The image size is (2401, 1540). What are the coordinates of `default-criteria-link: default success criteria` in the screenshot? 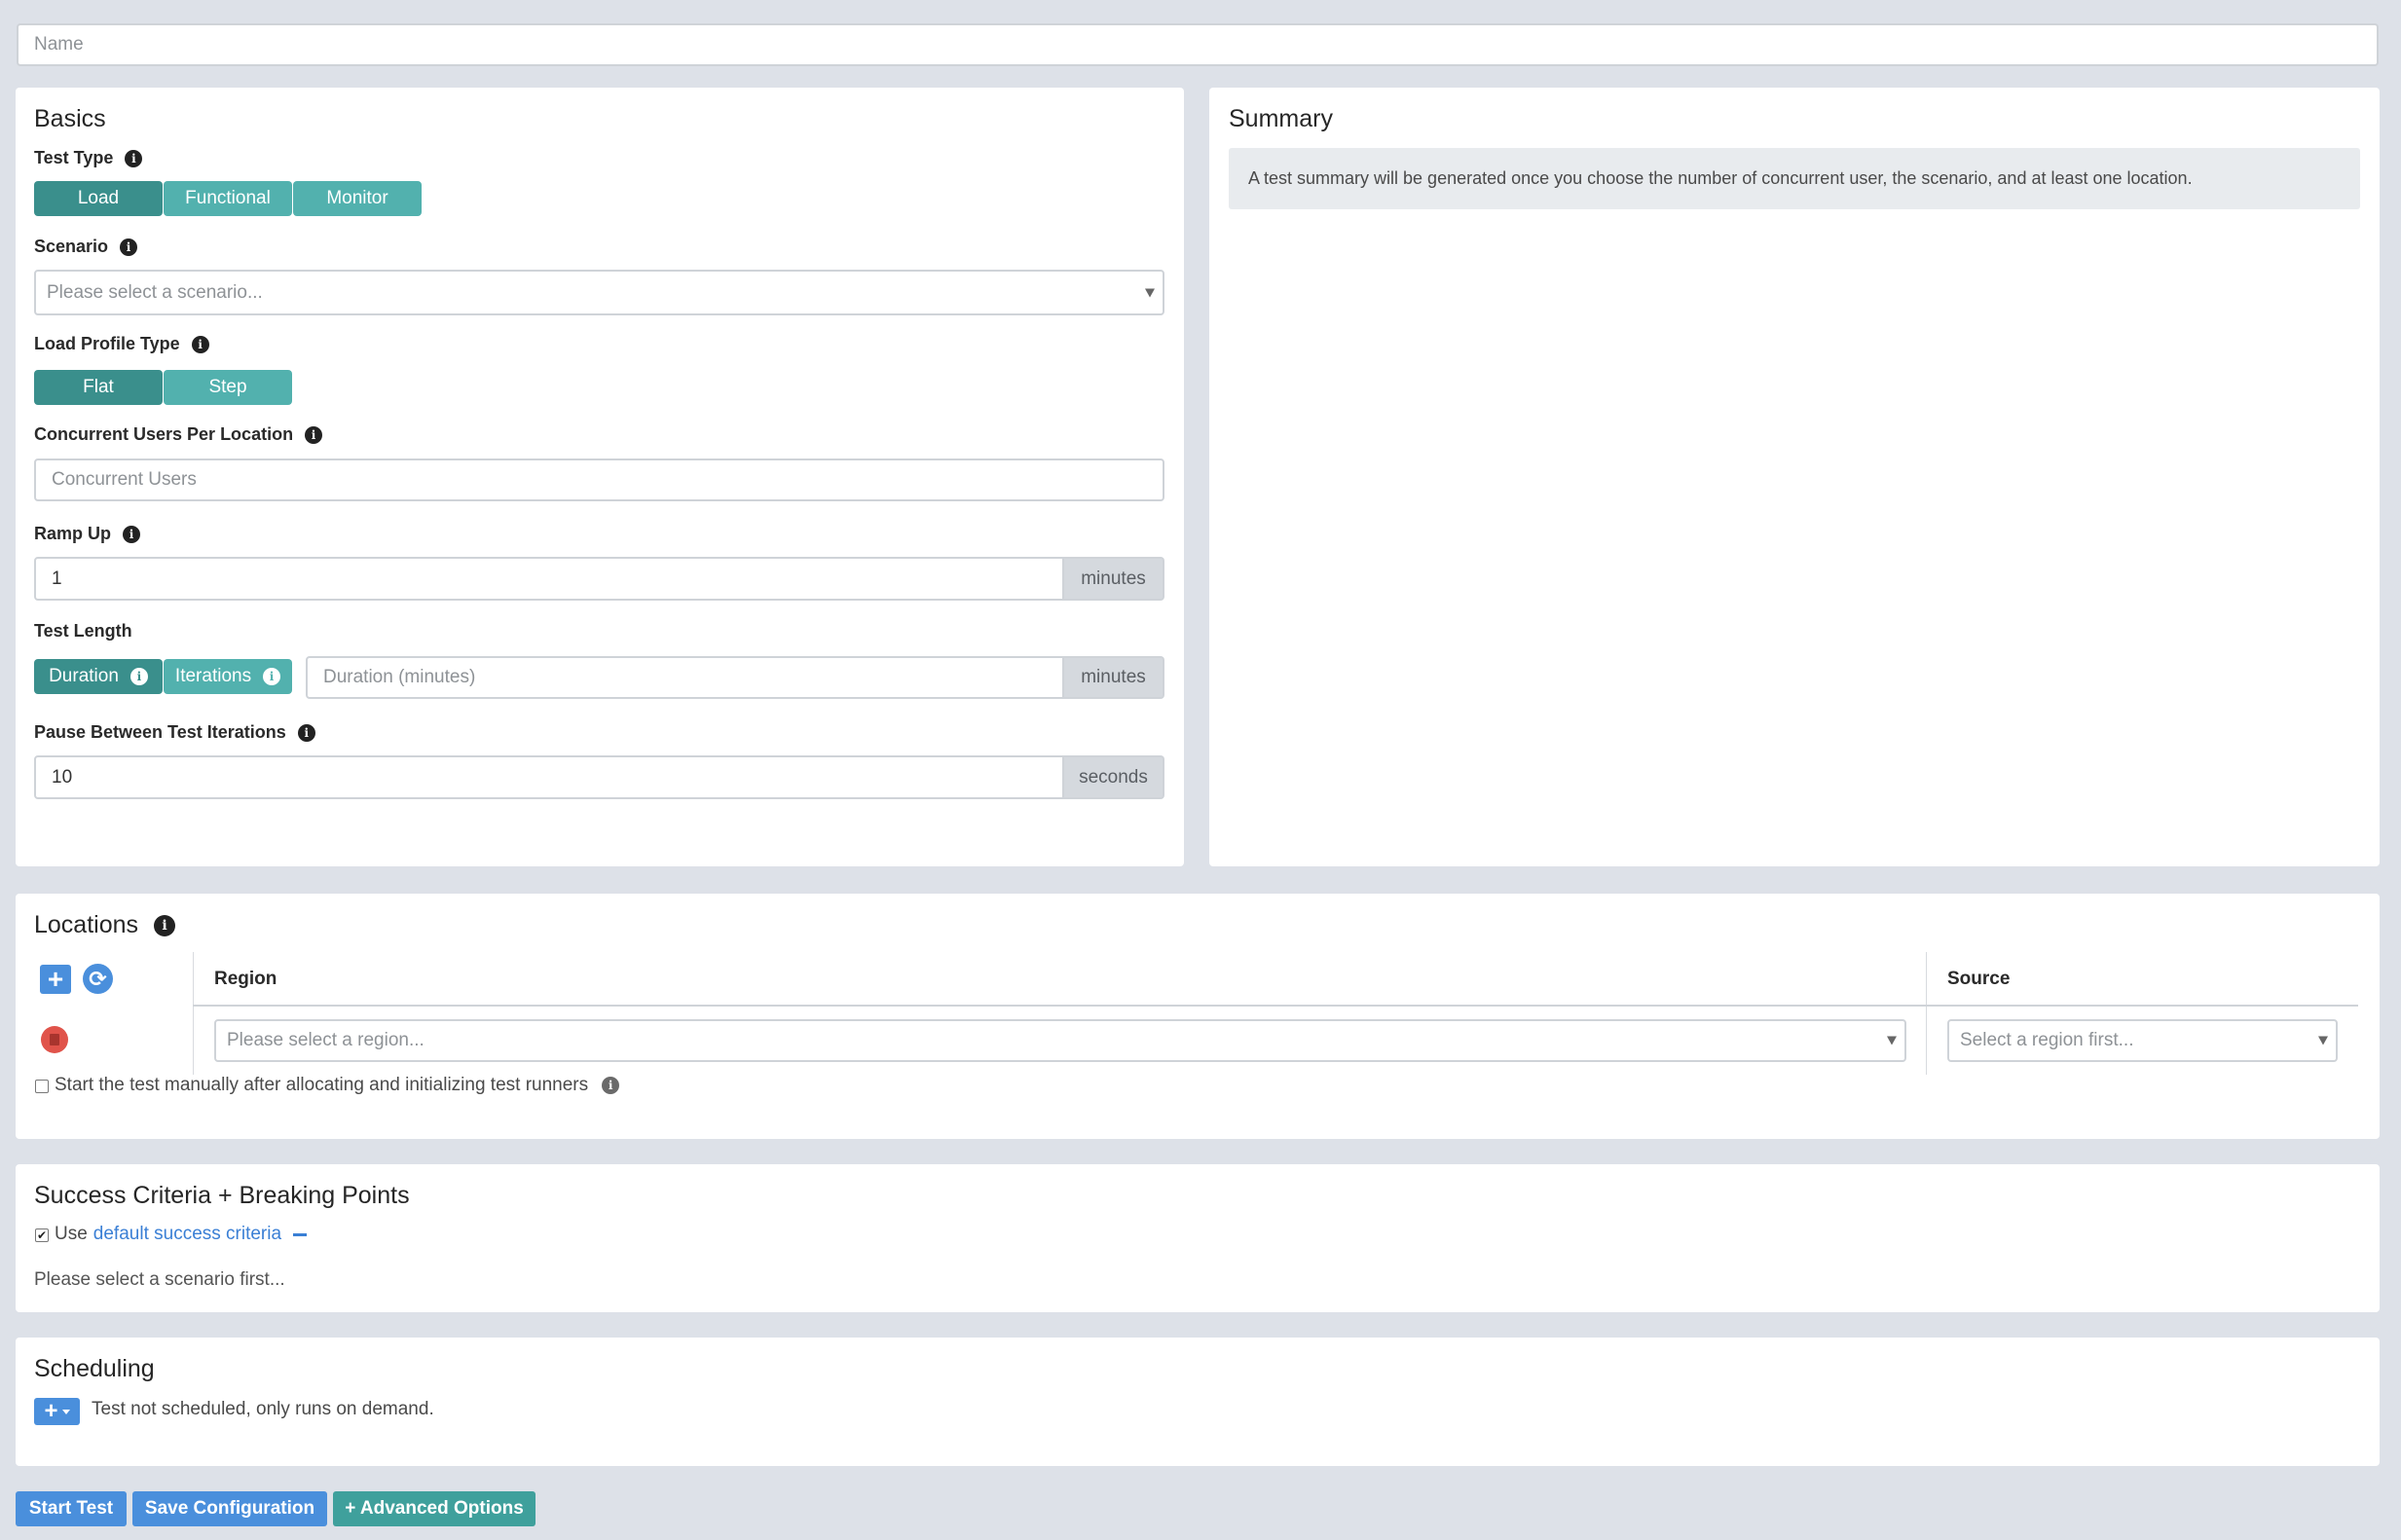 It's located at (187, 1234).